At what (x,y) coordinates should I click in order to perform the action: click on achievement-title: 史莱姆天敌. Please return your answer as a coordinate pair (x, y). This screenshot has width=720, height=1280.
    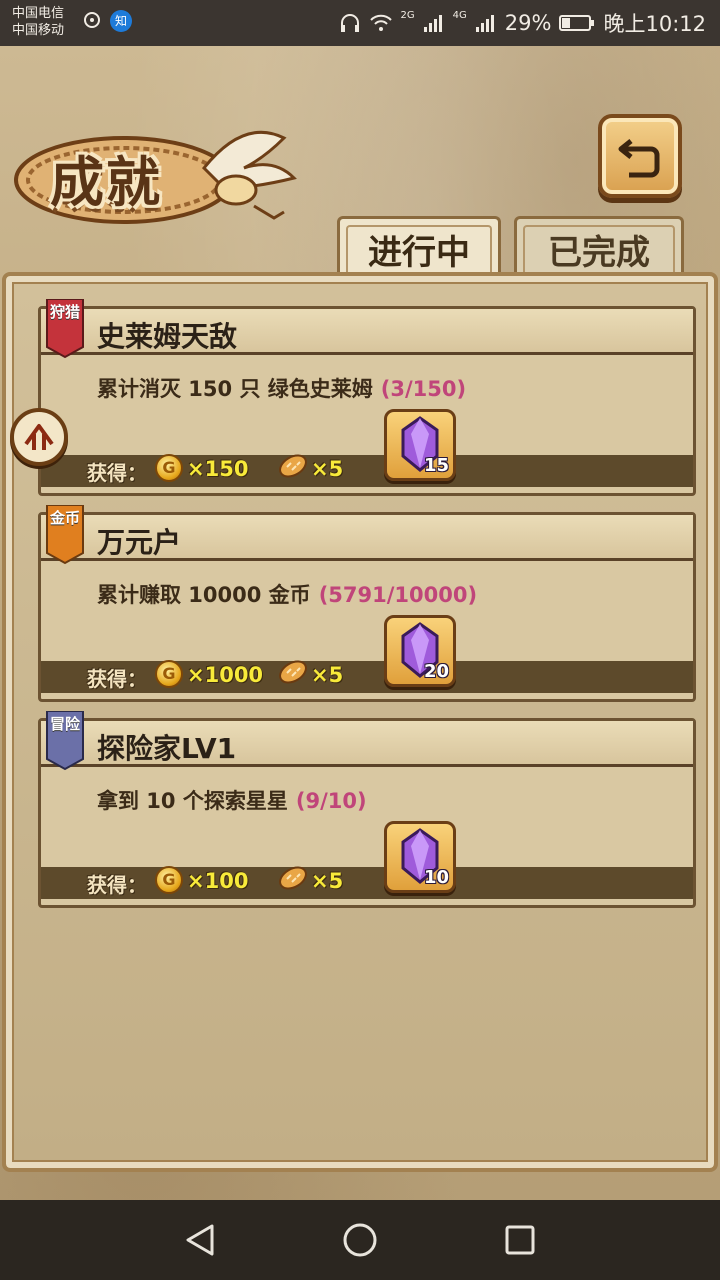
    Looking at the image, I should click on (167, 336).